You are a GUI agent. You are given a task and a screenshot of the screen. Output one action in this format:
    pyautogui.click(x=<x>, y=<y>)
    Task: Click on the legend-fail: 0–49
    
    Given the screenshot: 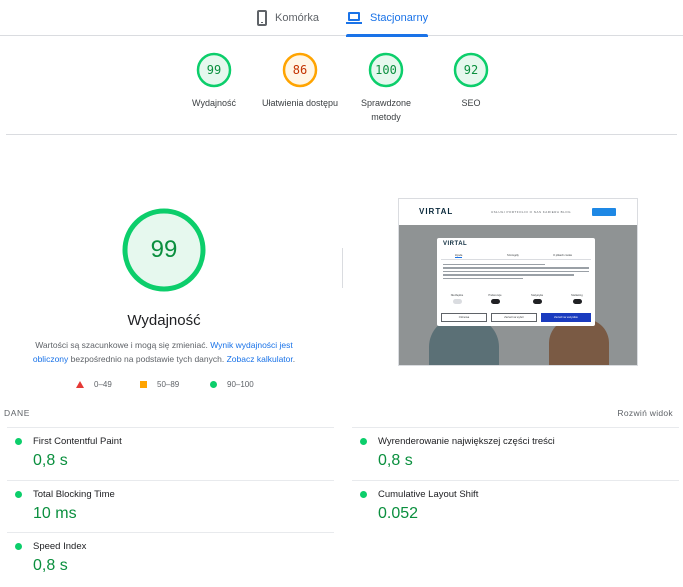 What is the action you would take?
    pyautogui.click(x=94, y=384)
    